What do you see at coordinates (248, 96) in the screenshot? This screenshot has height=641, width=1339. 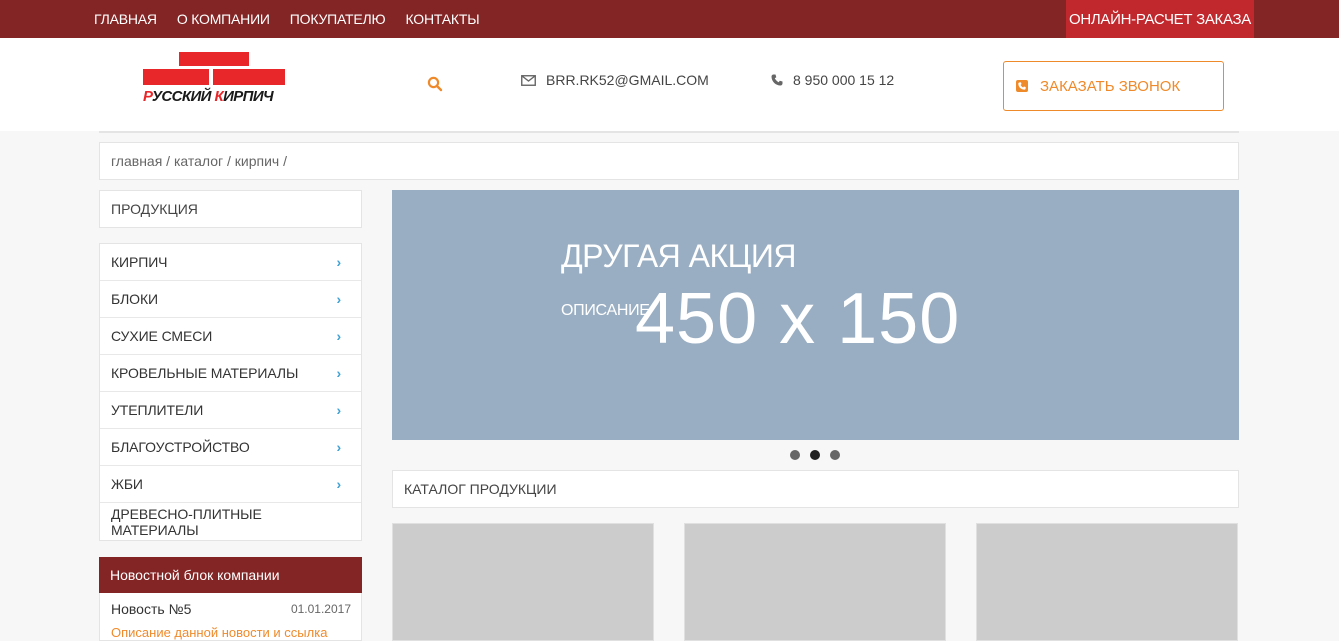 I see `logo-word: ИРПИЧ` at bounding box center [248, 96].